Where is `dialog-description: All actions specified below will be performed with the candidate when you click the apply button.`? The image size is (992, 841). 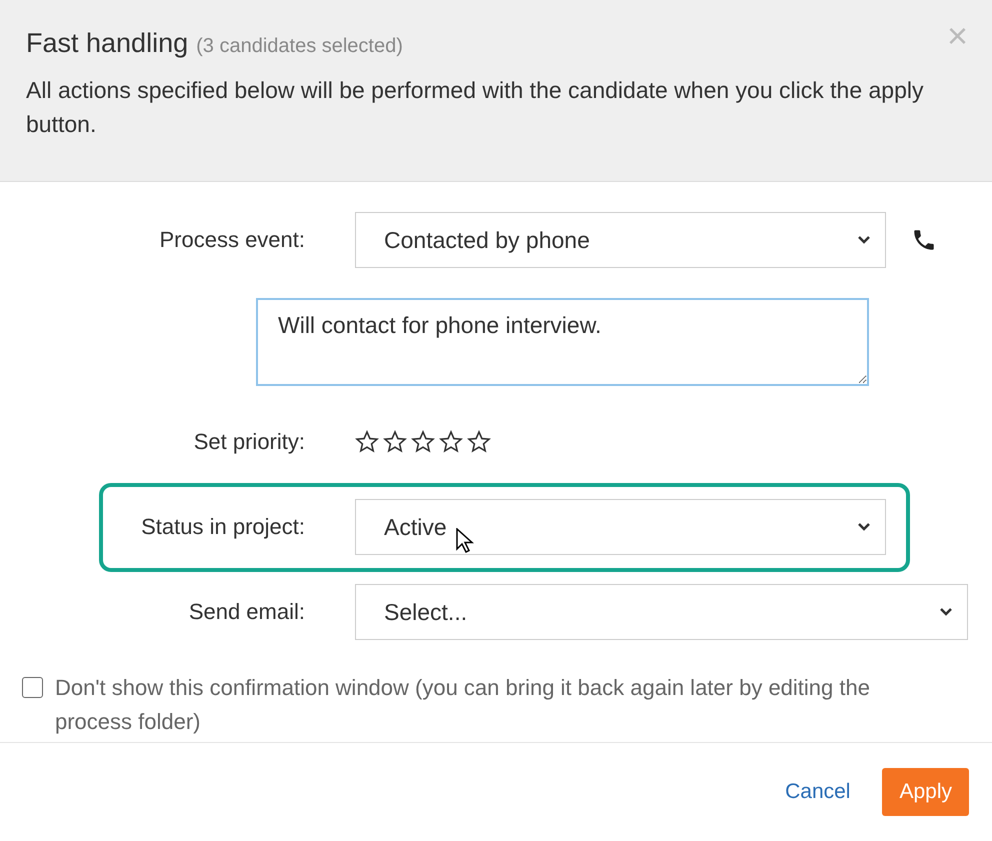 dialog-description: All actions specified below will be performed with the candidate when you click the apply button. is located at coordinates (475, 107).